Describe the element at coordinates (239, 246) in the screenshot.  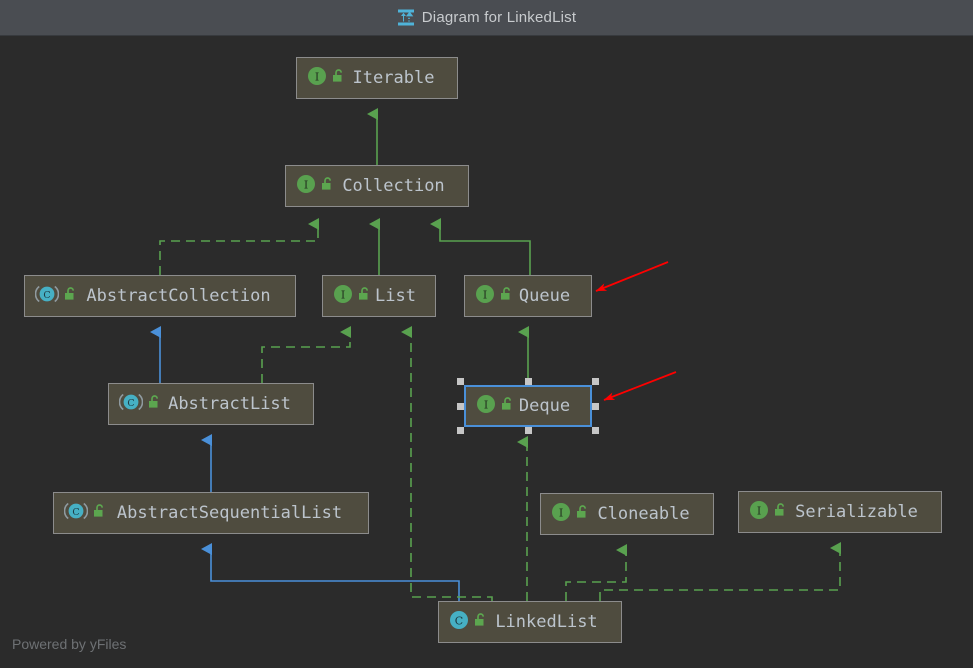
I see `edge-abstractcollection-collection` at that location.